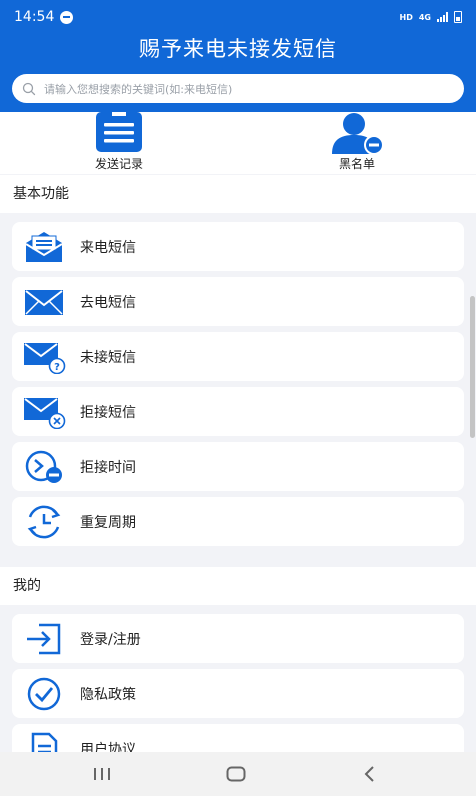 The height and width of the screenshot is (796, 476). I want to click on menu-label: 登录/注册, so click(110, 639).